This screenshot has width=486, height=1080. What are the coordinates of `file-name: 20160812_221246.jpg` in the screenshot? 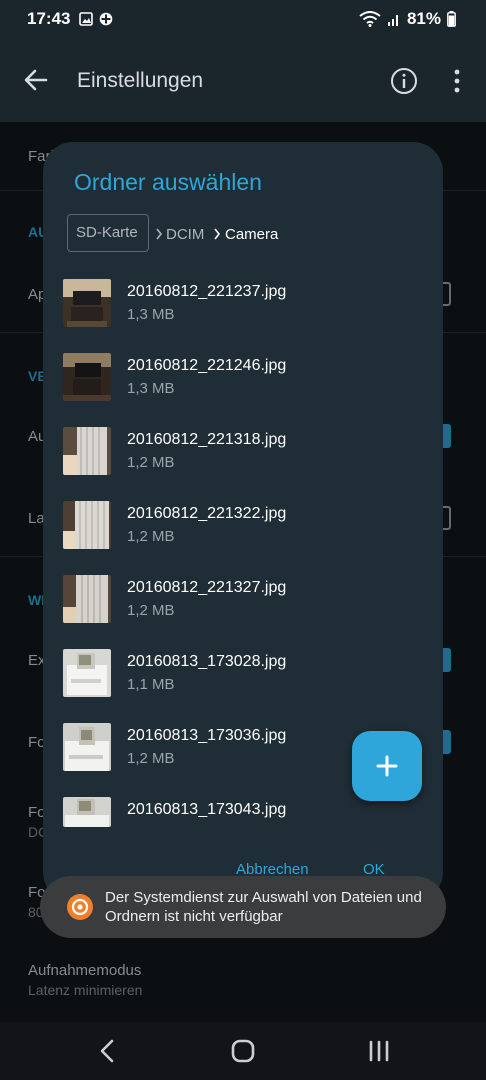 It's located at (207, 365).